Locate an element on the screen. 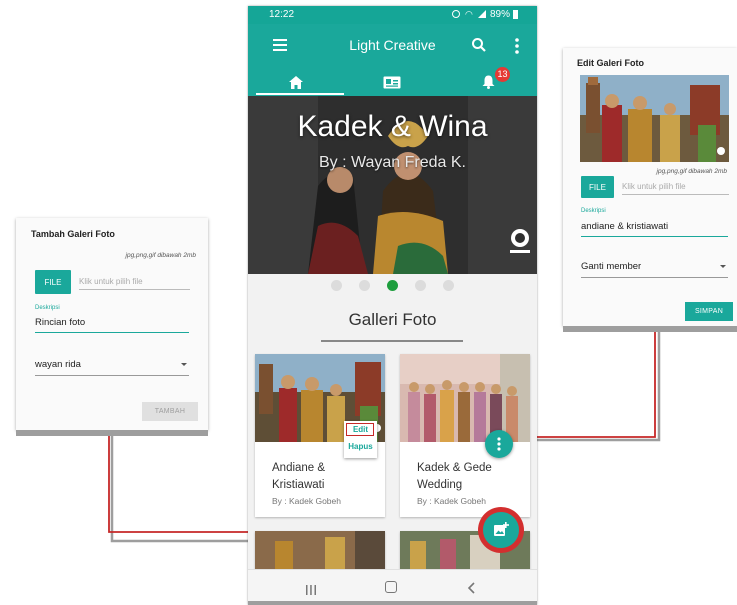  carousel-dot-active is located at coordinates (392, 285).